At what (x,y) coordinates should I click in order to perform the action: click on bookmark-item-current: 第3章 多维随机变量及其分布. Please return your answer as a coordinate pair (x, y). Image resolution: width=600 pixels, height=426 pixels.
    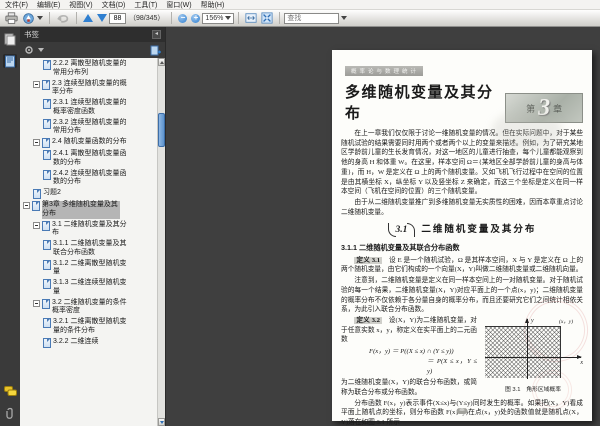
    Looking at the image, I should click on (88, 210).